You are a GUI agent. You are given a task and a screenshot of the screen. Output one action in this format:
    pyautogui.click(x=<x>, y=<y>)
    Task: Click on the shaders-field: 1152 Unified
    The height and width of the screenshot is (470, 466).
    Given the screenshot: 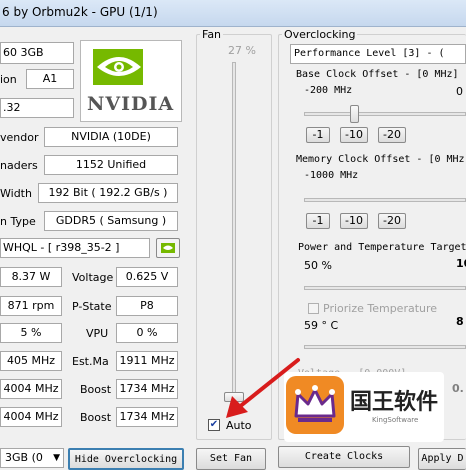 What is the action you would take?
    pyautogui.click(x=111, y=165)
    